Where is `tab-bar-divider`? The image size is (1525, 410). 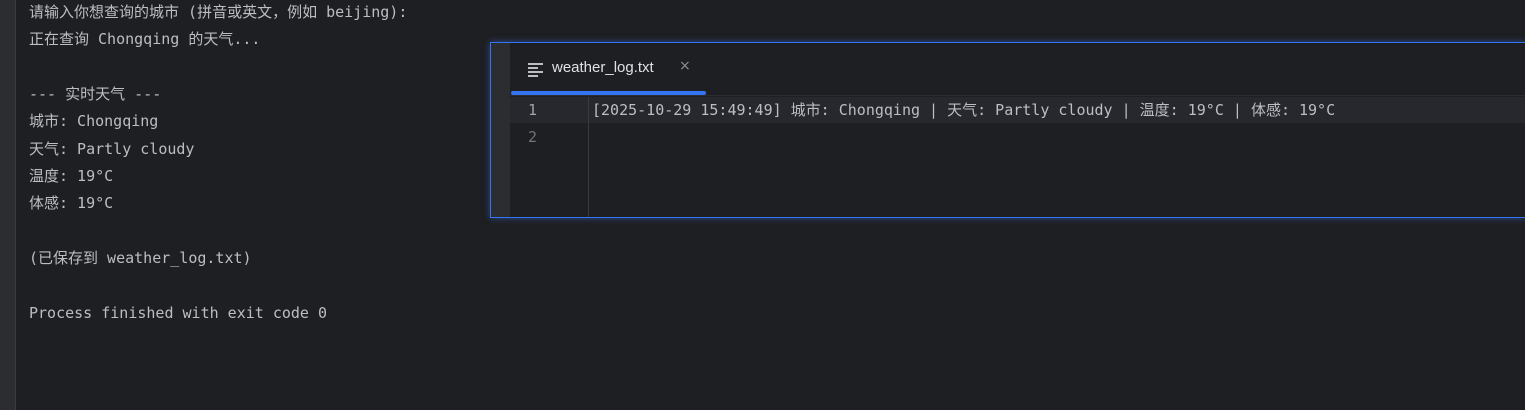 tab-bar-divider is located at coordinates (1017, 95).